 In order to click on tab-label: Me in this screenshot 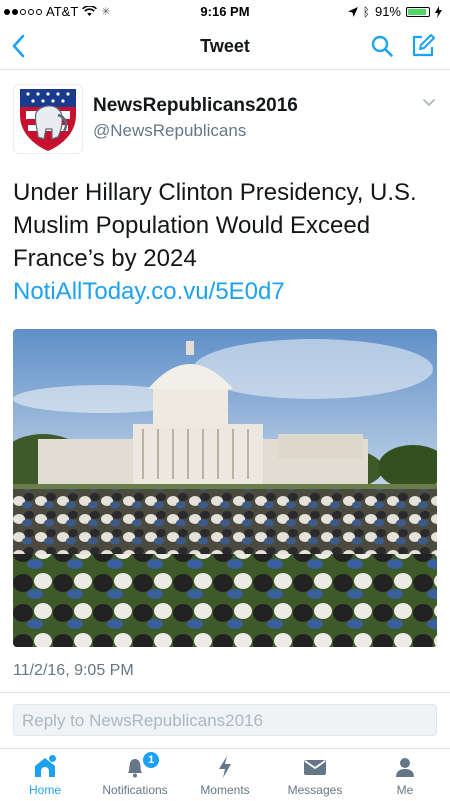, I will do `click(405, 790)`.